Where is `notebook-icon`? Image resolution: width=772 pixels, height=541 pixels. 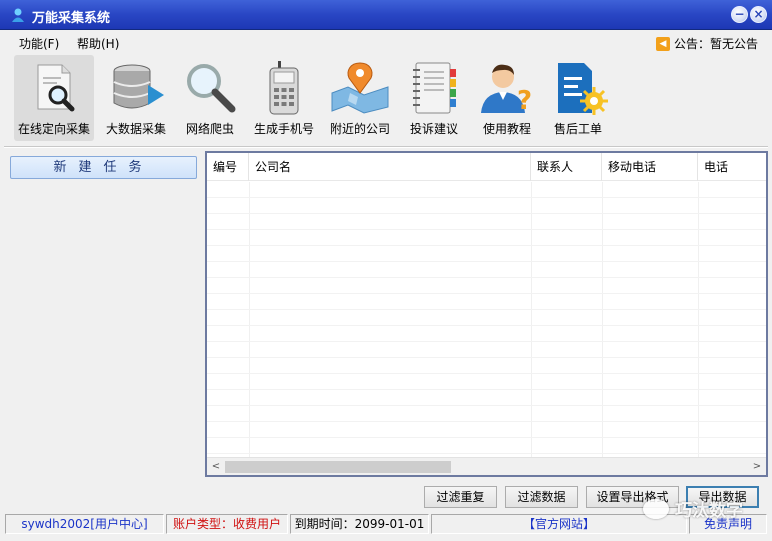 notebook-icon is located at coordinates (434, 88).